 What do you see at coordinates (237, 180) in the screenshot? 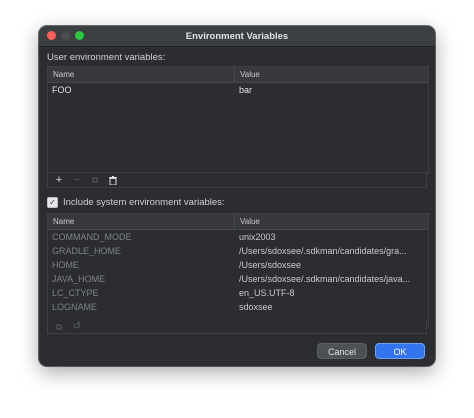
I see `user-table-toolbar: + − ⧉` at bounding box center [237, 180].